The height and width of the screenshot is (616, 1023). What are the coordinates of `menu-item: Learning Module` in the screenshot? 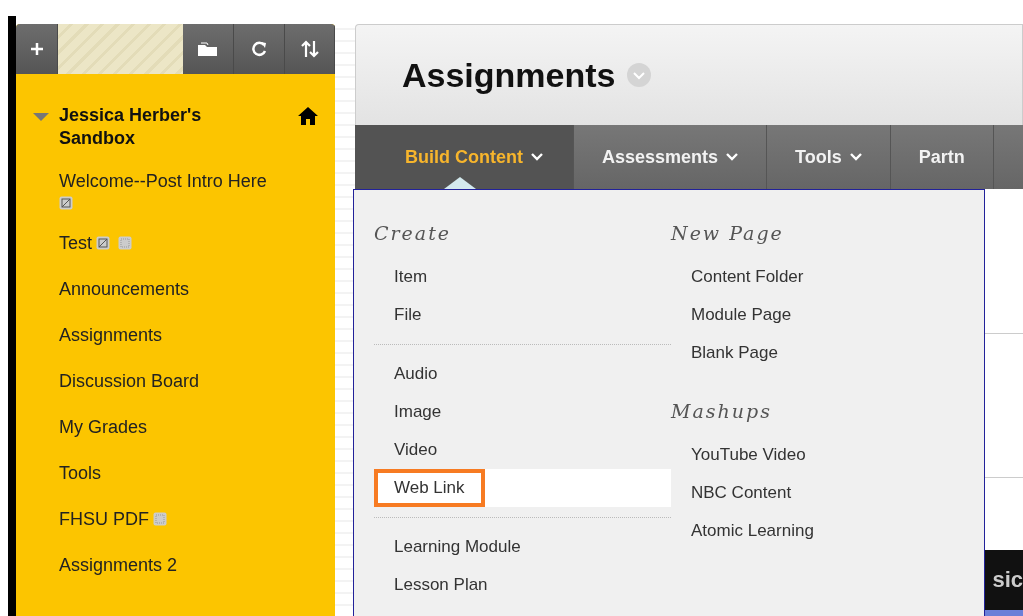 It's located at (522, 547).